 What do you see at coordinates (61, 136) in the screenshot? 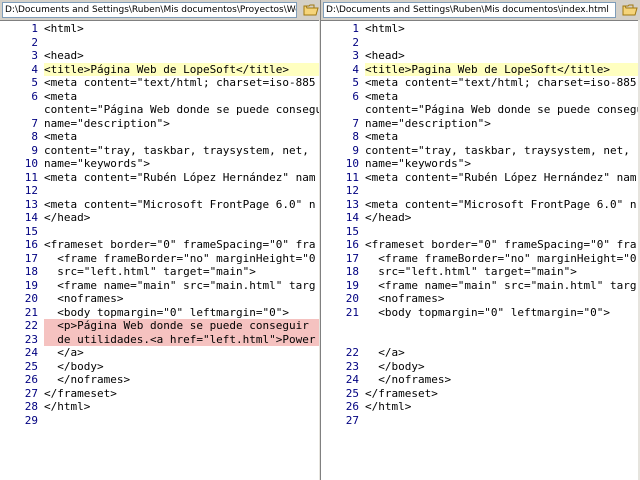
I see `line-text: <meta` at bounding box center [61, 136].